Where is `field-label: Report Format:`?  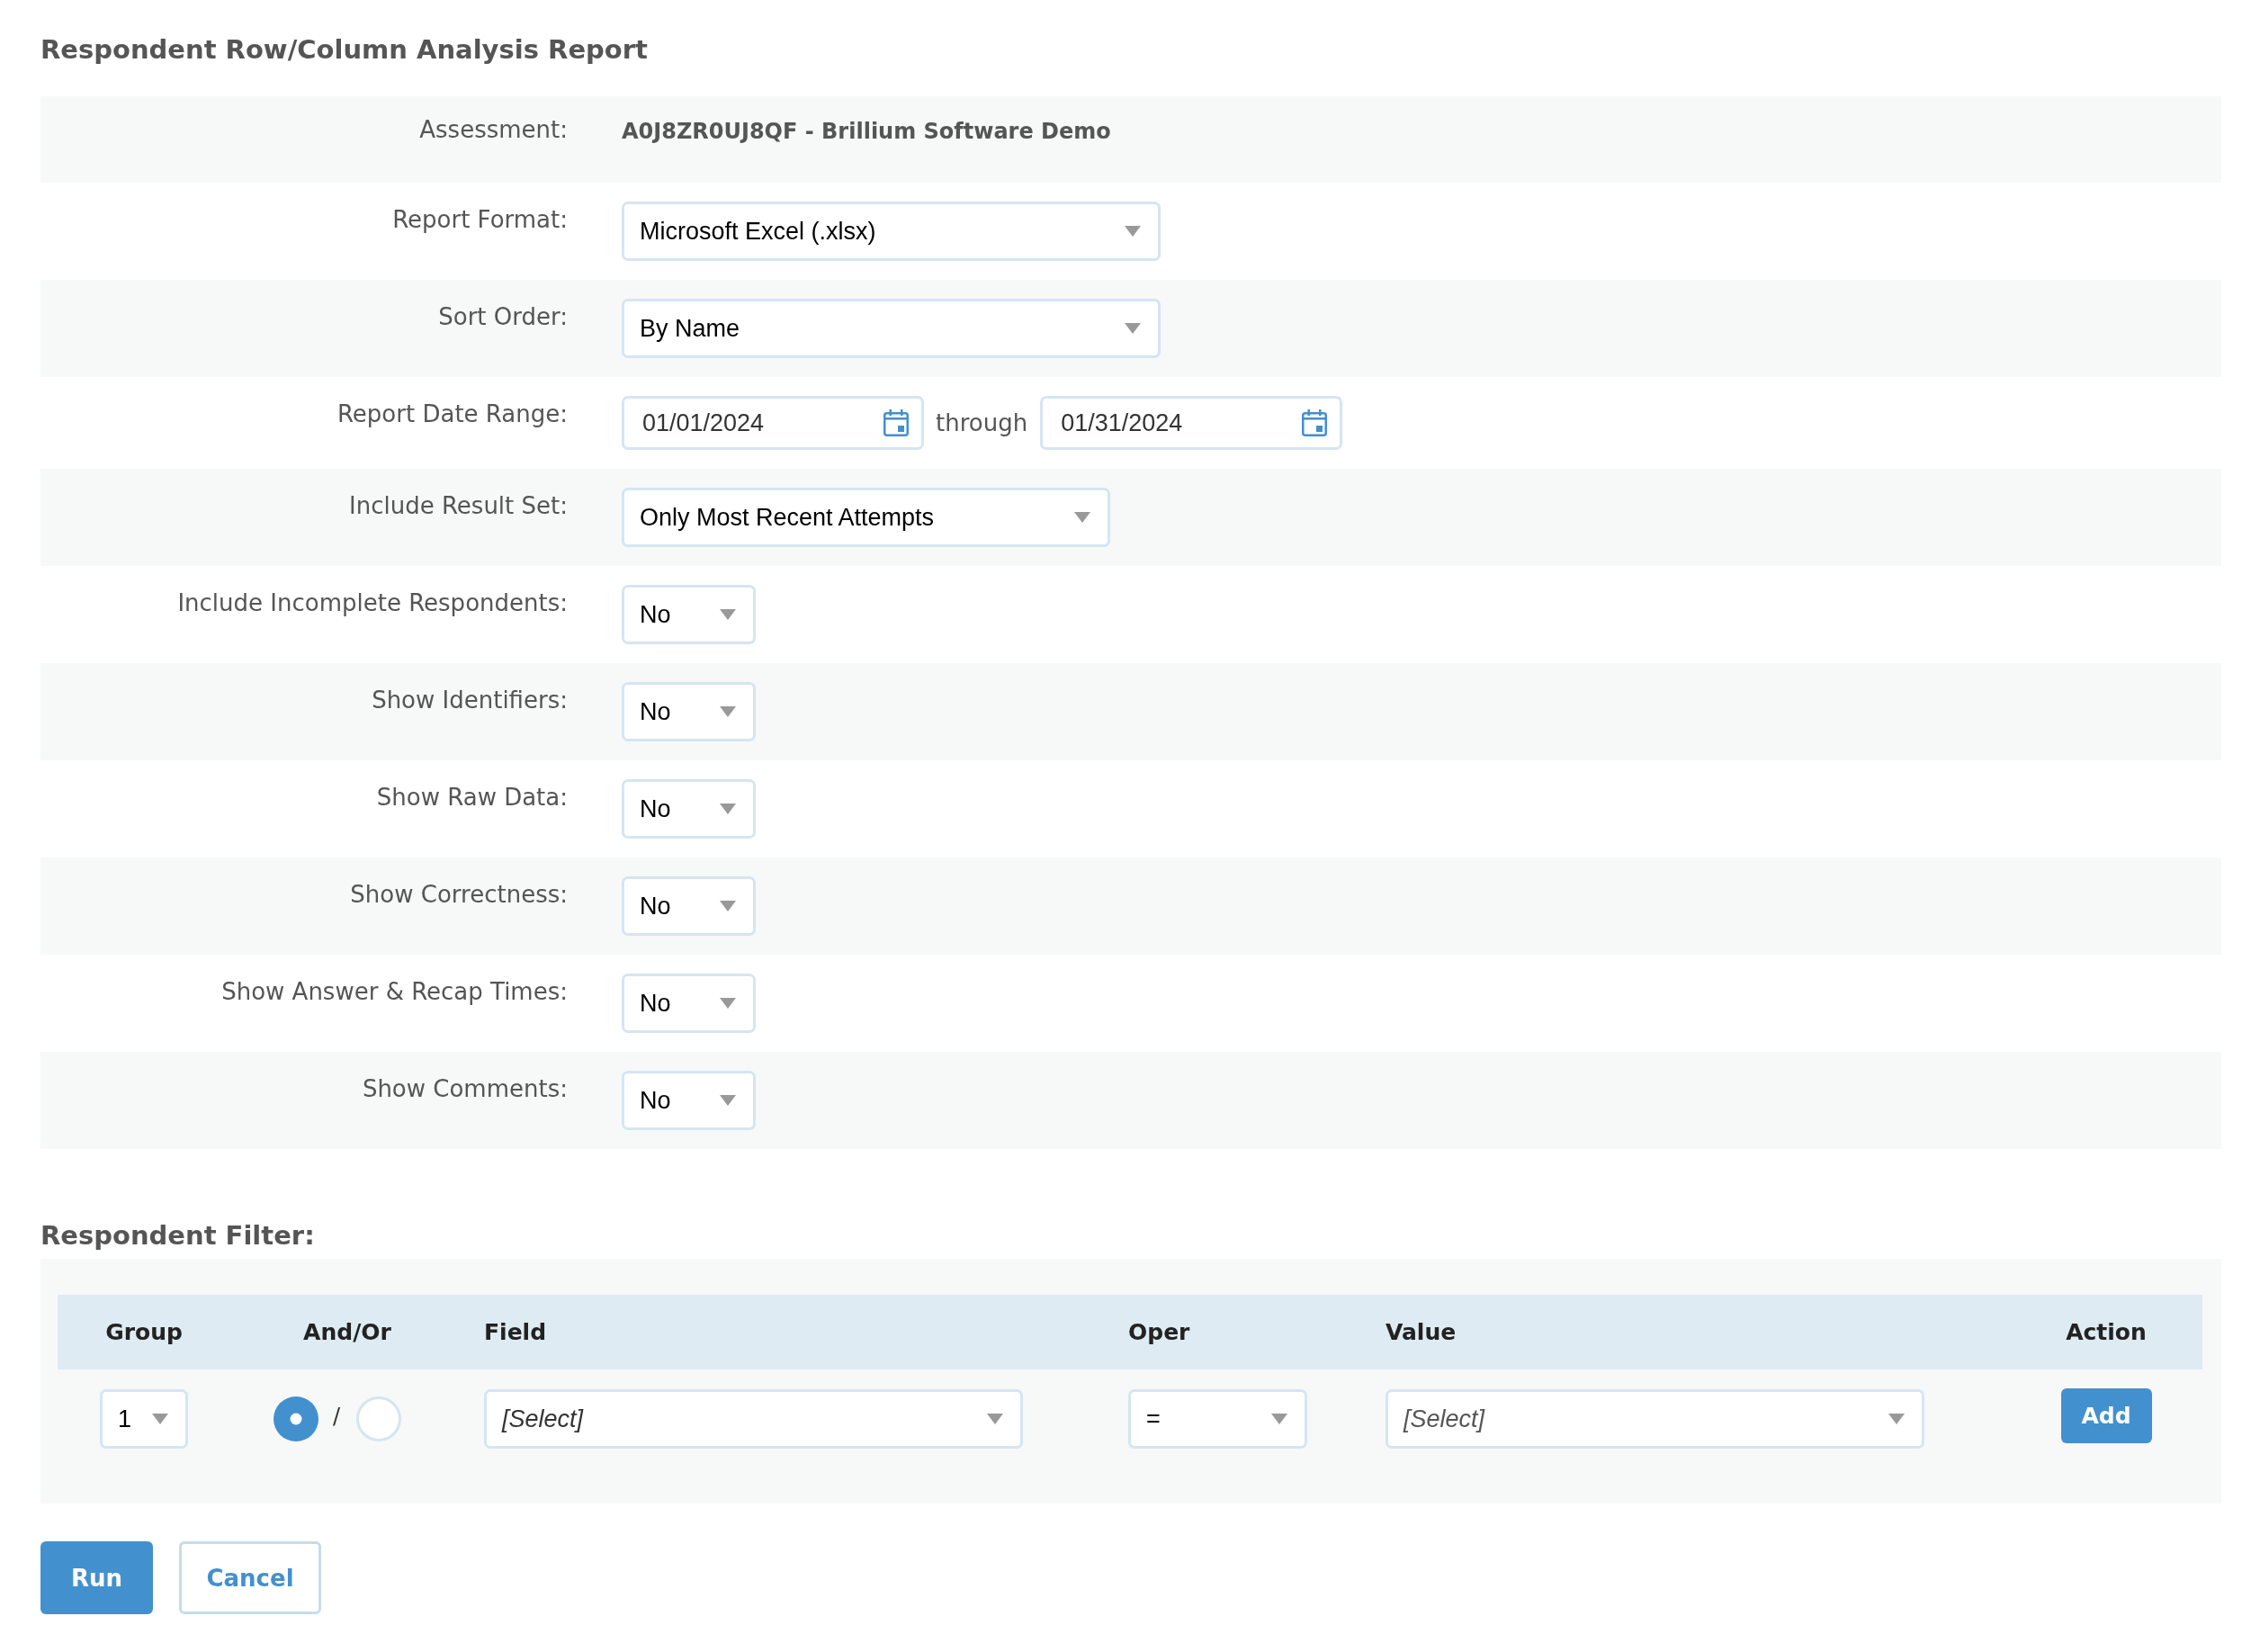
field-label: Report Format: is located at coordinates (480, 220).